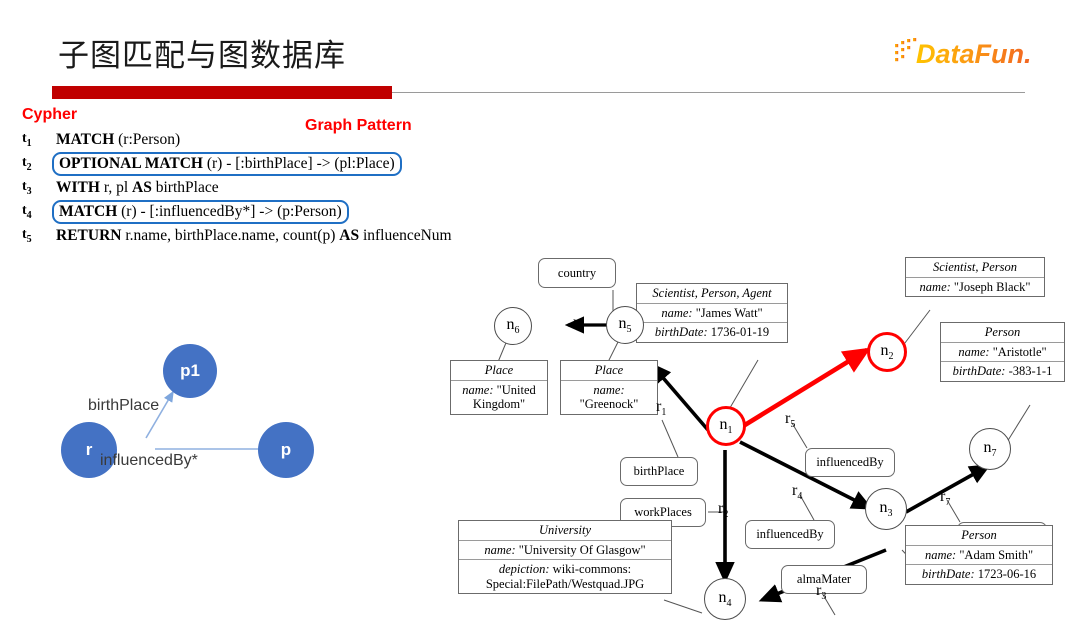 This screenshot has width=1080, height=620. What do you see at coordinates (85, 139) in the screenshot?
I see `cypher-keyword-1: MATCH` at bounding box center [85, 139].